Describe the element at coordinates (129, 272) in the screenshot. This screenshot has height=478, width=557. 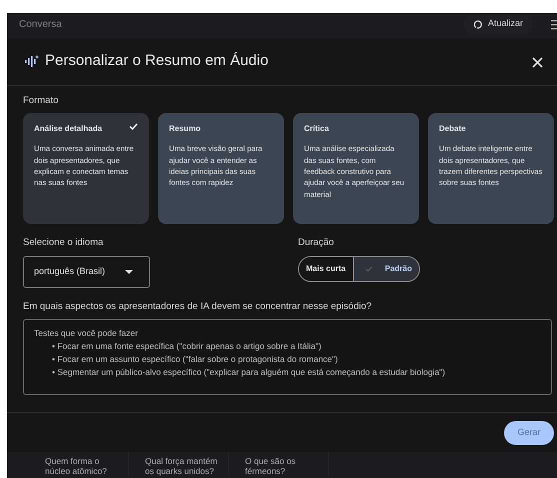
I see `dropdown-caret-icon` at that location.